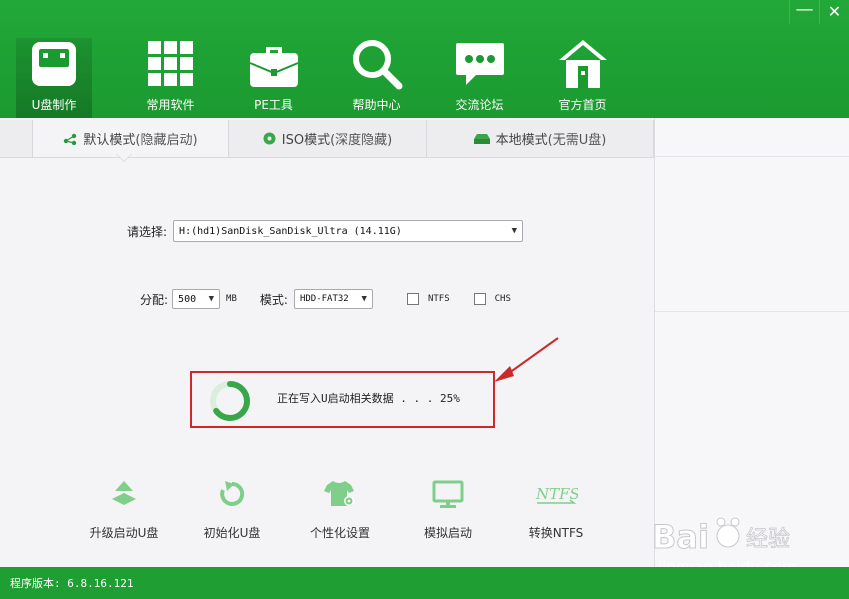 This screenshot has height=599, width=849. What do you see at coordinates (361, 140) in the screenshot?
I see `tab-subtitle: (深度隐藏)` at bounding box center [361, 140].